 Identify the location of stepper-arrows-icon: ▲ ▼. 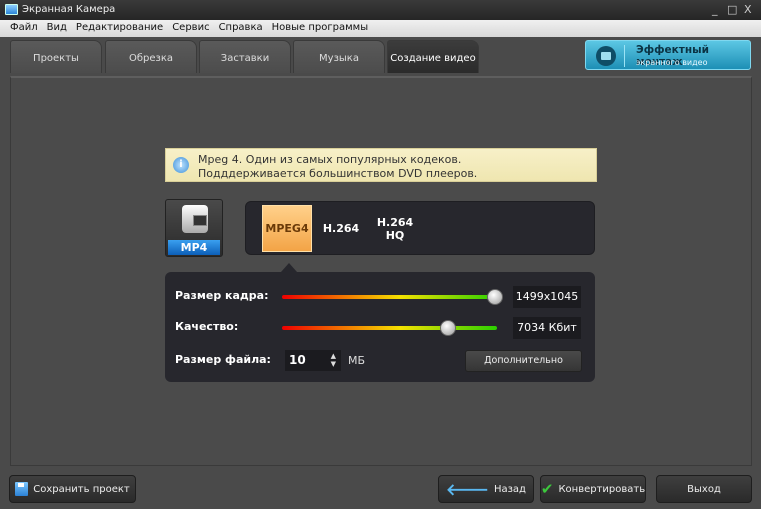
(333, 360).